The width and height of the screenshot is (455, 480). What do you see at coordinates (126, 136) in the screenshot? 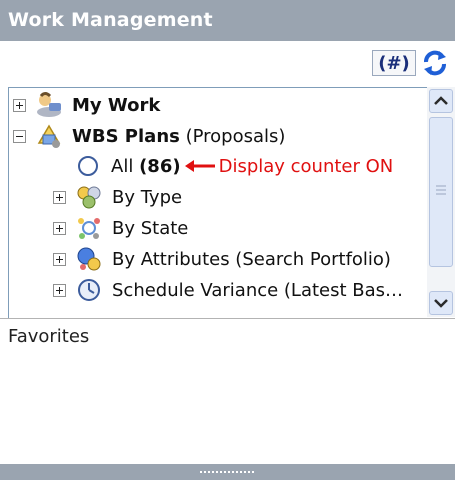
I see `tree-item-label: WBS Plans` at bounding box center [126, 136].